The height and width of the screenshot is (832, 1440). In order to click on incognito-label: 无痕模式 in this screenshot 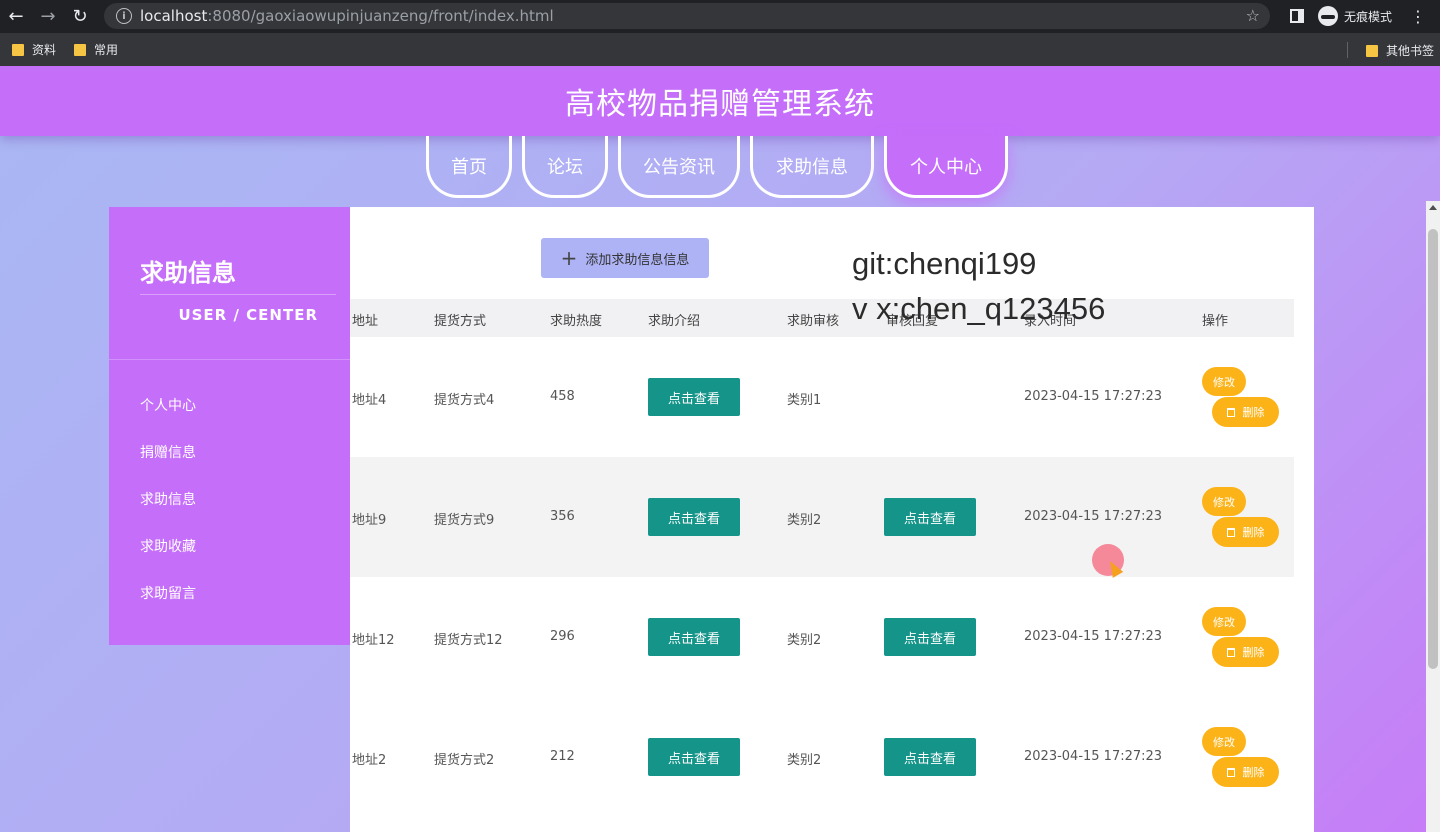, I will do `click(1367, 16)`.